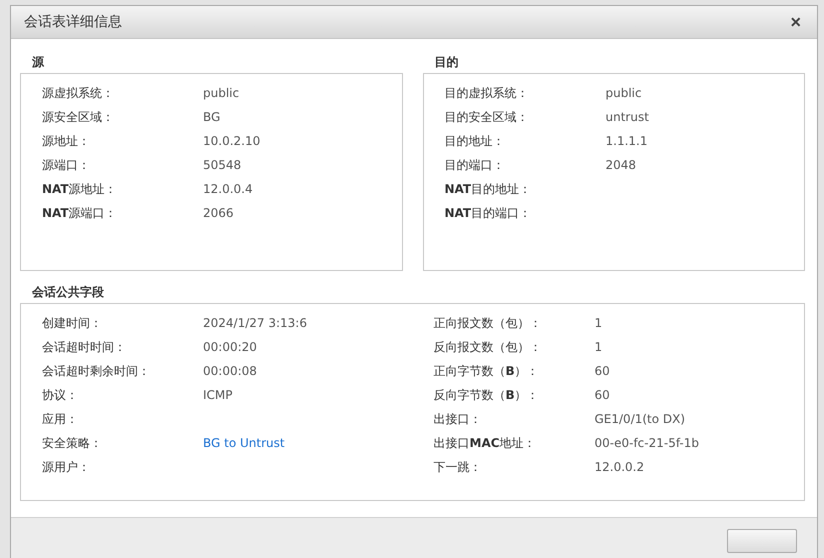  Describe the element at coordinates (80, 213) in the screenshot. I see `field-label: NAT源端口：` at that location.